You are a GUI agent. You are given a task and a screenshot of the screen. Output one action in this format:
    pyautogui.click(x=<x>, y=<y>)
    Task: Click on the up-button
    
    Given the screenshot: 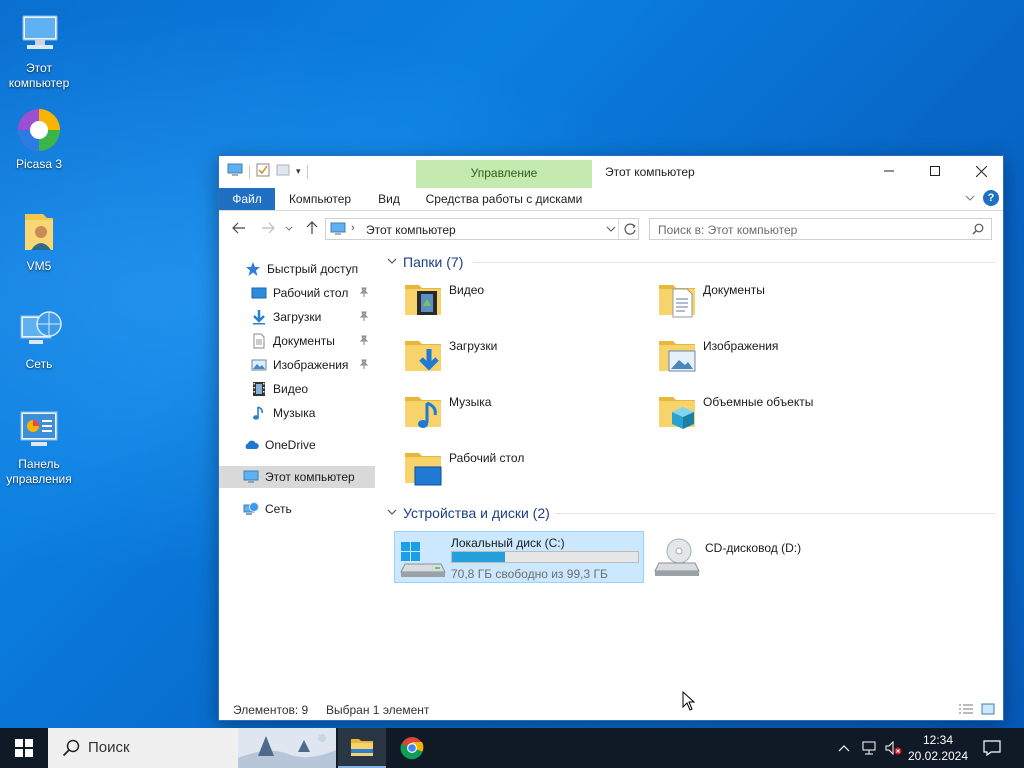 What is the action you would take?
    pyautogui.click(x=312, y=228)
    